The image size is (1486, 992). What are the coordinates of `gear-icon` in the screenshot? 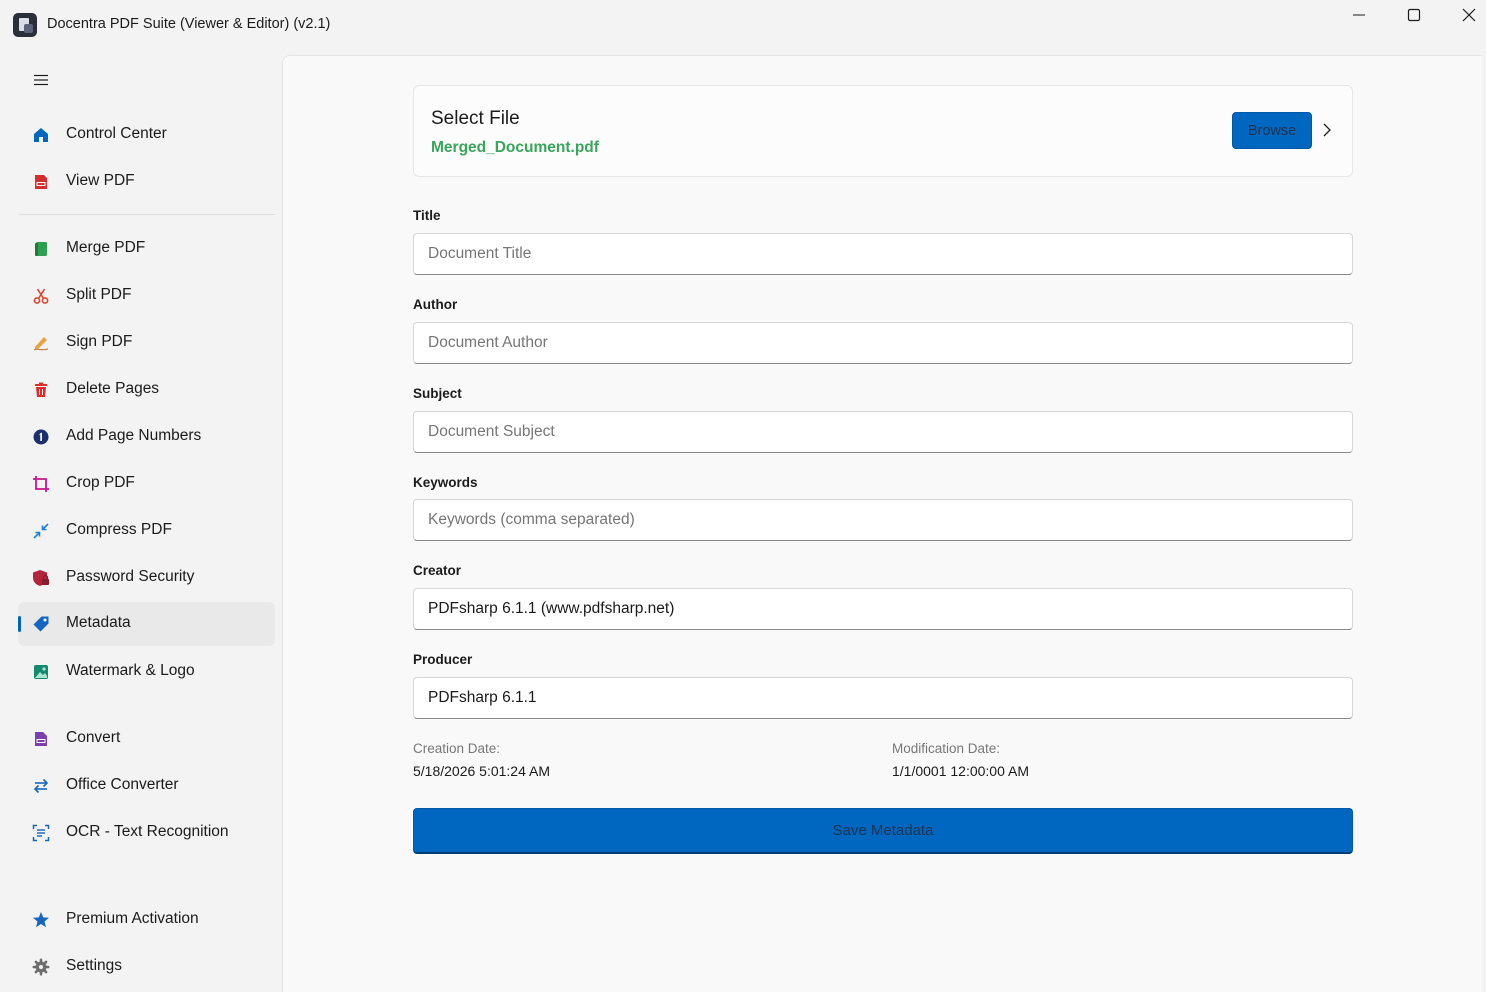 It's located at (41, 967).